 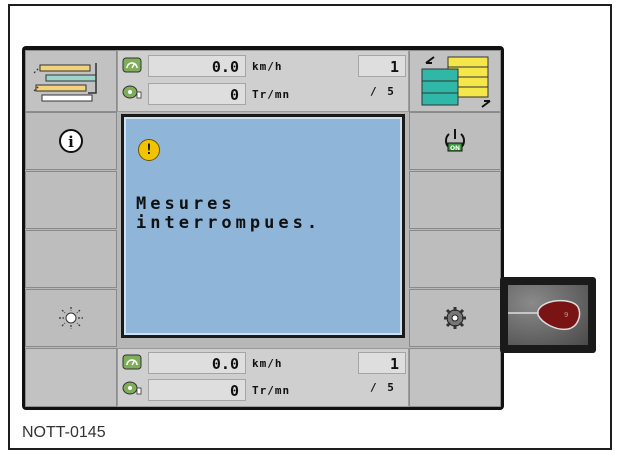 I want to click on svg-text: 9, so click(x=566, y=315).